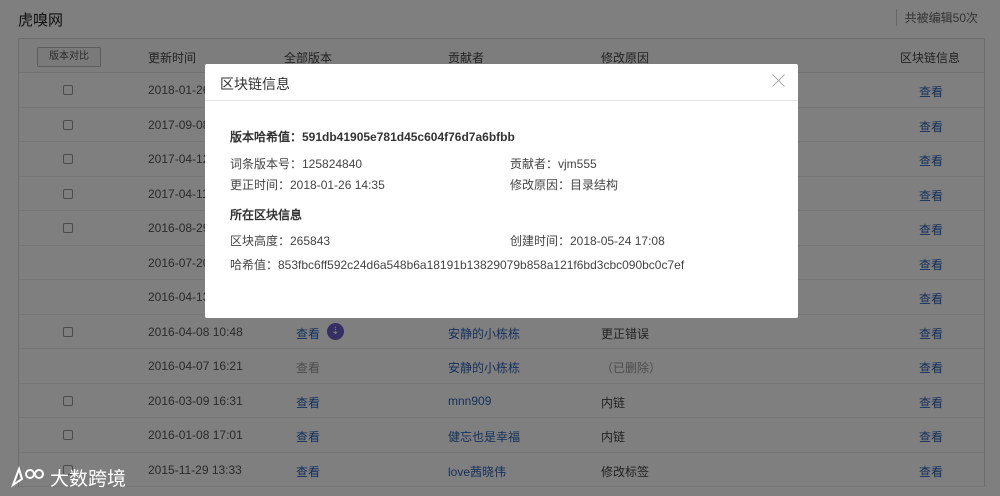  Describe the element at coordinates (587, 241) in the screenshot. I see `created-time: 创建时间：2018-05-24 17:08` at that location.